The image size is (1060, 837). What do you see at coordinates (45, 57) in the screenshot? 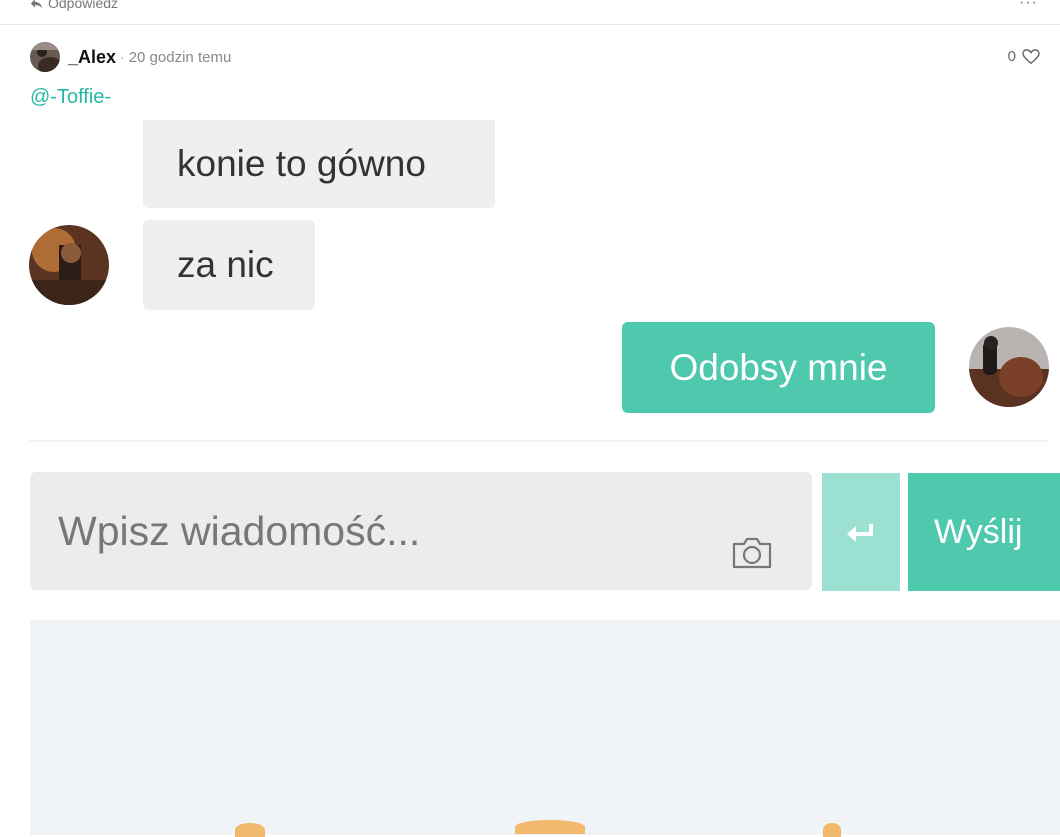
I see `author-avatar` at bounding box center [45, 57].